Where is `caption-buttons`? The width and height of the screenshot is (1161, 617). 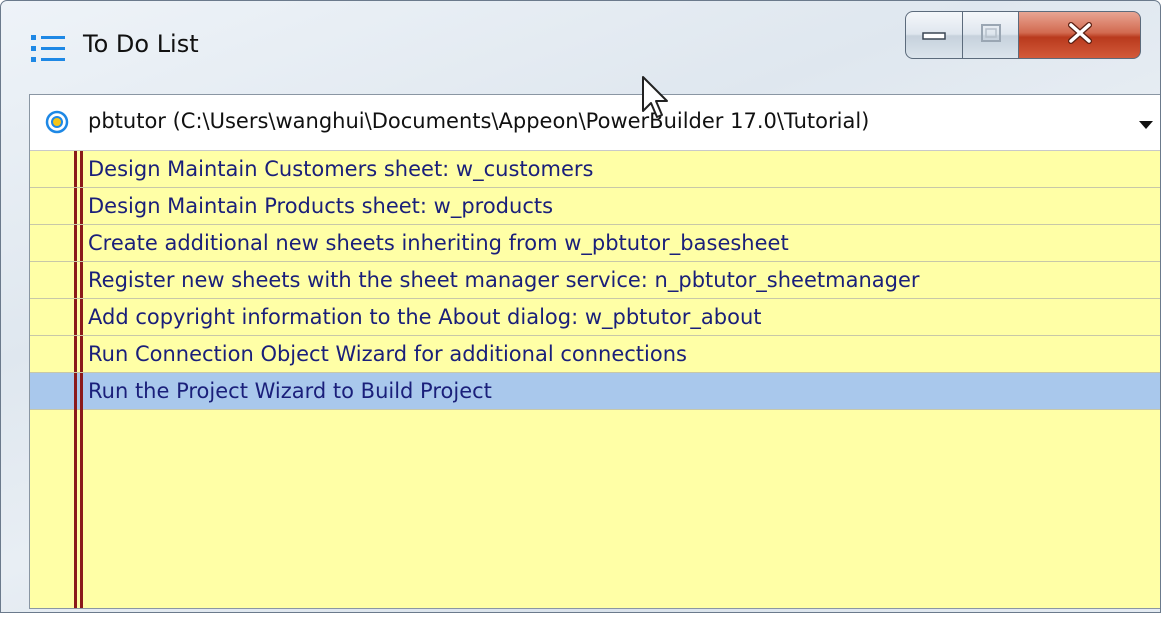 caption-buttons is located at coordinates (1023, 35).